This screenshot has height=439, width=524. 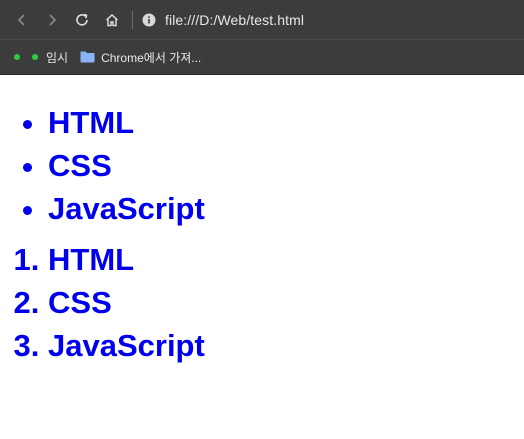 What do you see at coordinates (87, 57) in the screenshot?
I see `folder-icon` at bounding box center [87, 57].